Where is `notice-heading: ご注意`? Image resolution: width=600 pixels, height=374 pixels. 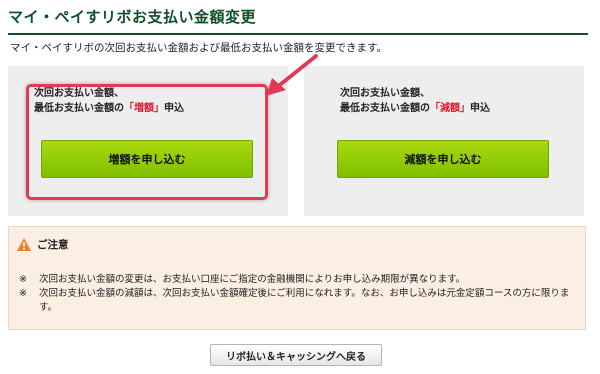 notice-heading: ご注意 is located at coordinates (43, 244).